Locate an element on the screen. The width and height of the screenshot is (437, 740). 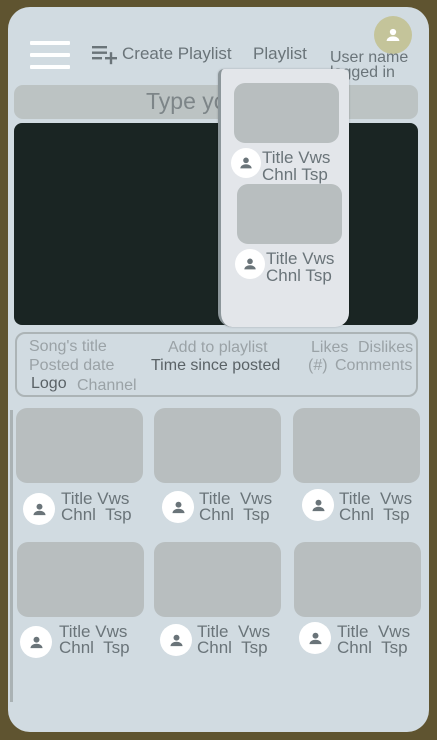
create-playlist-button: Create Playlist is located at coordinates (162, 54).